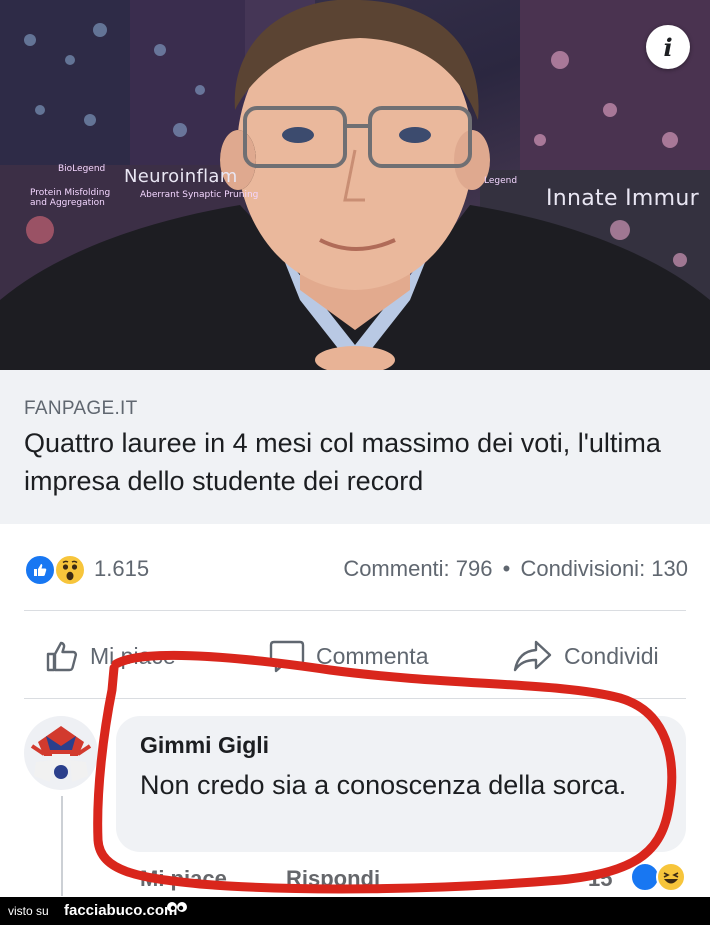  What do you see at coordinates (501, 181) in the screenshot?
I see `poster-label-legend: Legend` at bounding box center [501, 181].